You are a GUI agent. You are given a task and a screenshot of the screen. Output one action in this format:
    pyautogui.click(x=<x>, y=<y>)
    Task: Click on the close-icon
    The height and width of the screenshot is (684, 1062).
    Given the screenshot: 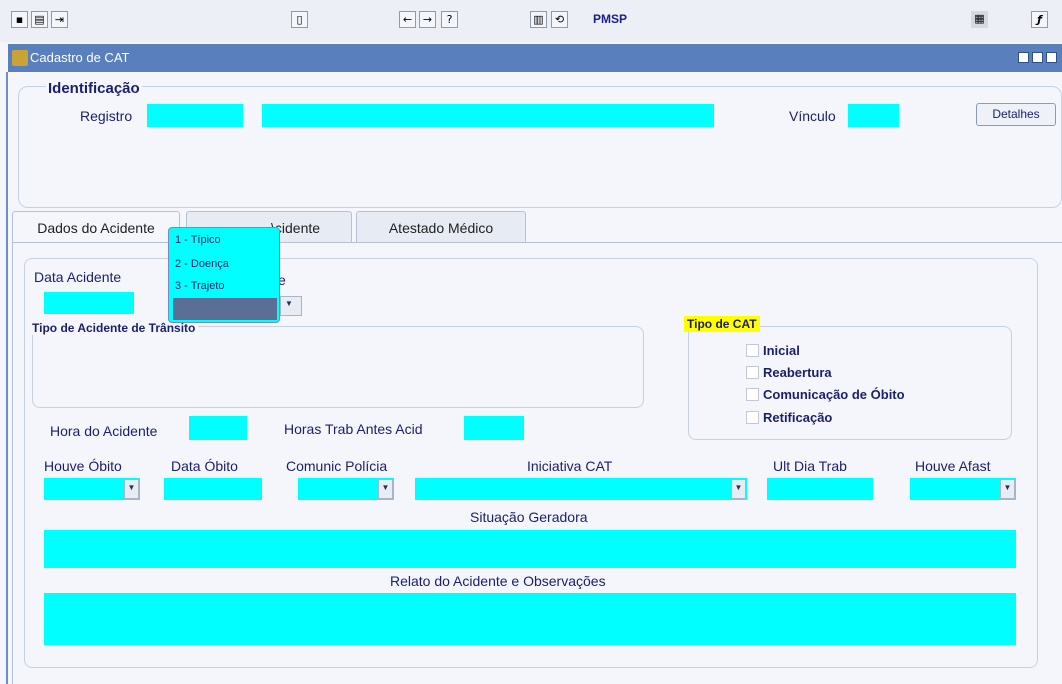 What is the action you would take?
    pyautogui.click(x=1051, y=57)
    